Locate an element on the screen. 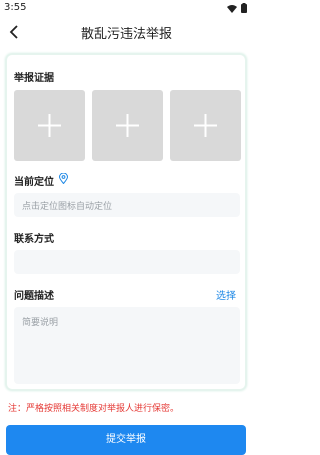  page-title: 散乱污违法举报 is located at coordinates (126, 34).